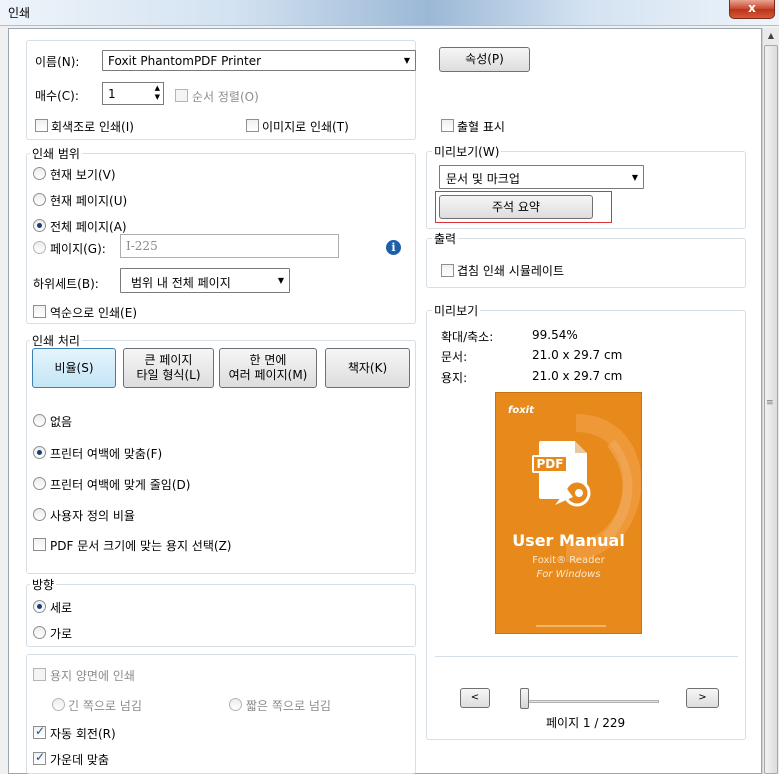 Image resolution: width=779 pixels, height=774 pixels. I want to click on close-icon: x, so click(752, 8).